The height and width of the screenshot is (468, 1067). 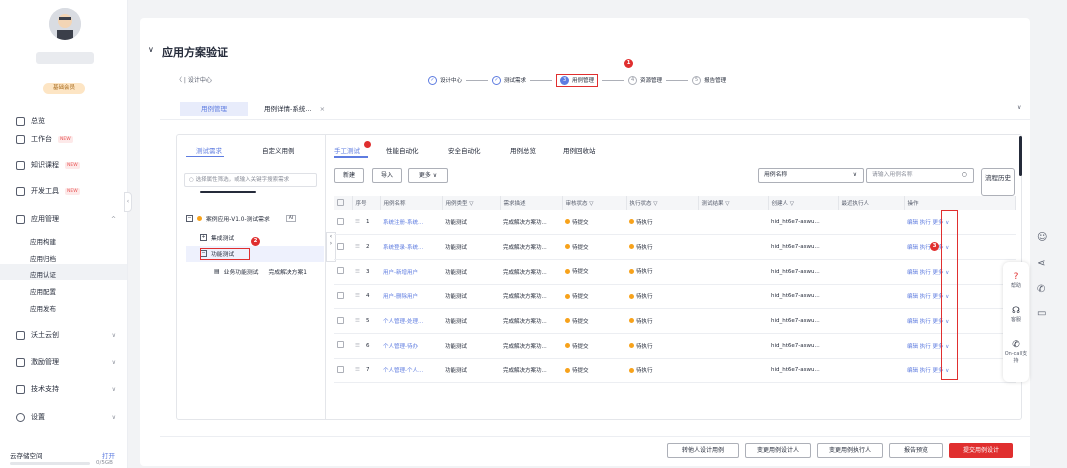 I want to click on sidebar-subitem-build: 应用构建, so click(x=43, y=241).